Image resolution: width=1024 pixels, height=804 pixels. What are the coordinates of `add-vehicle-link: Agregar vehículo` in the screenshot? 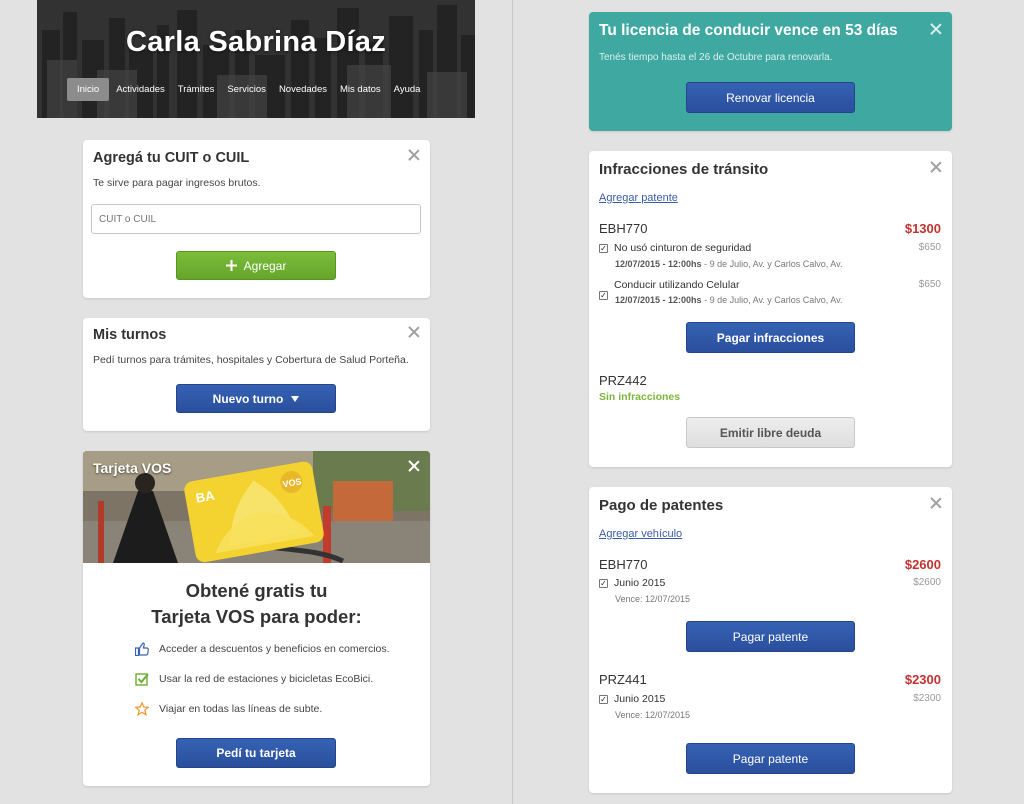 It's located at (640, 534).